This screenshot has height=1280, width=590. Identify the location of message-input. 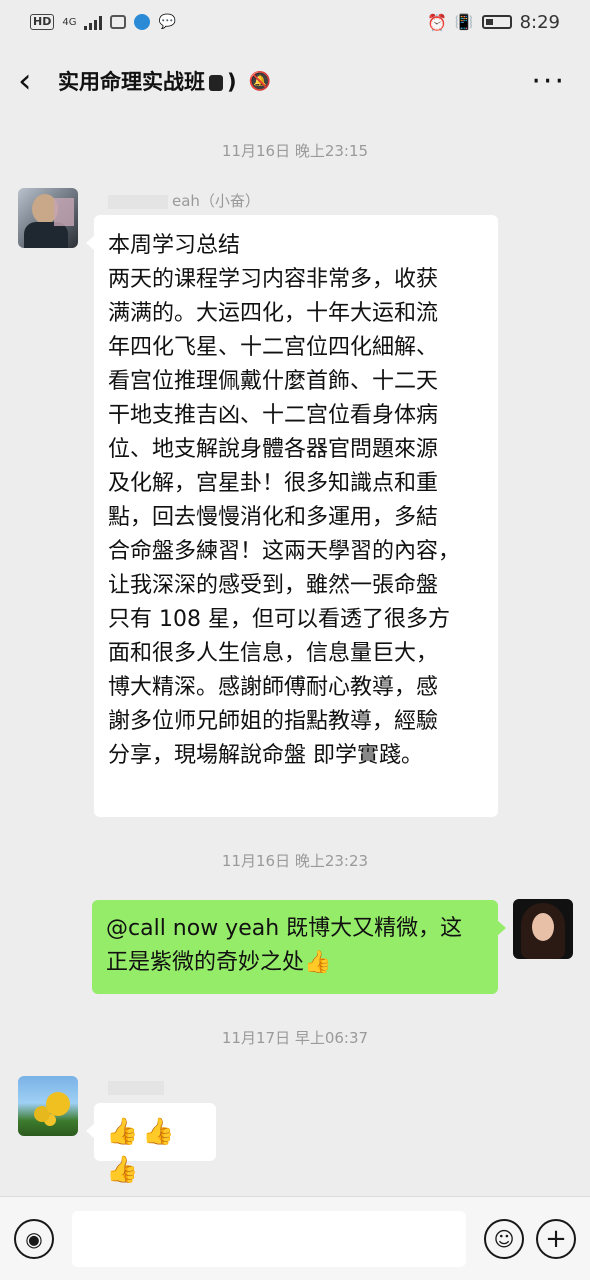
(269, 1238).